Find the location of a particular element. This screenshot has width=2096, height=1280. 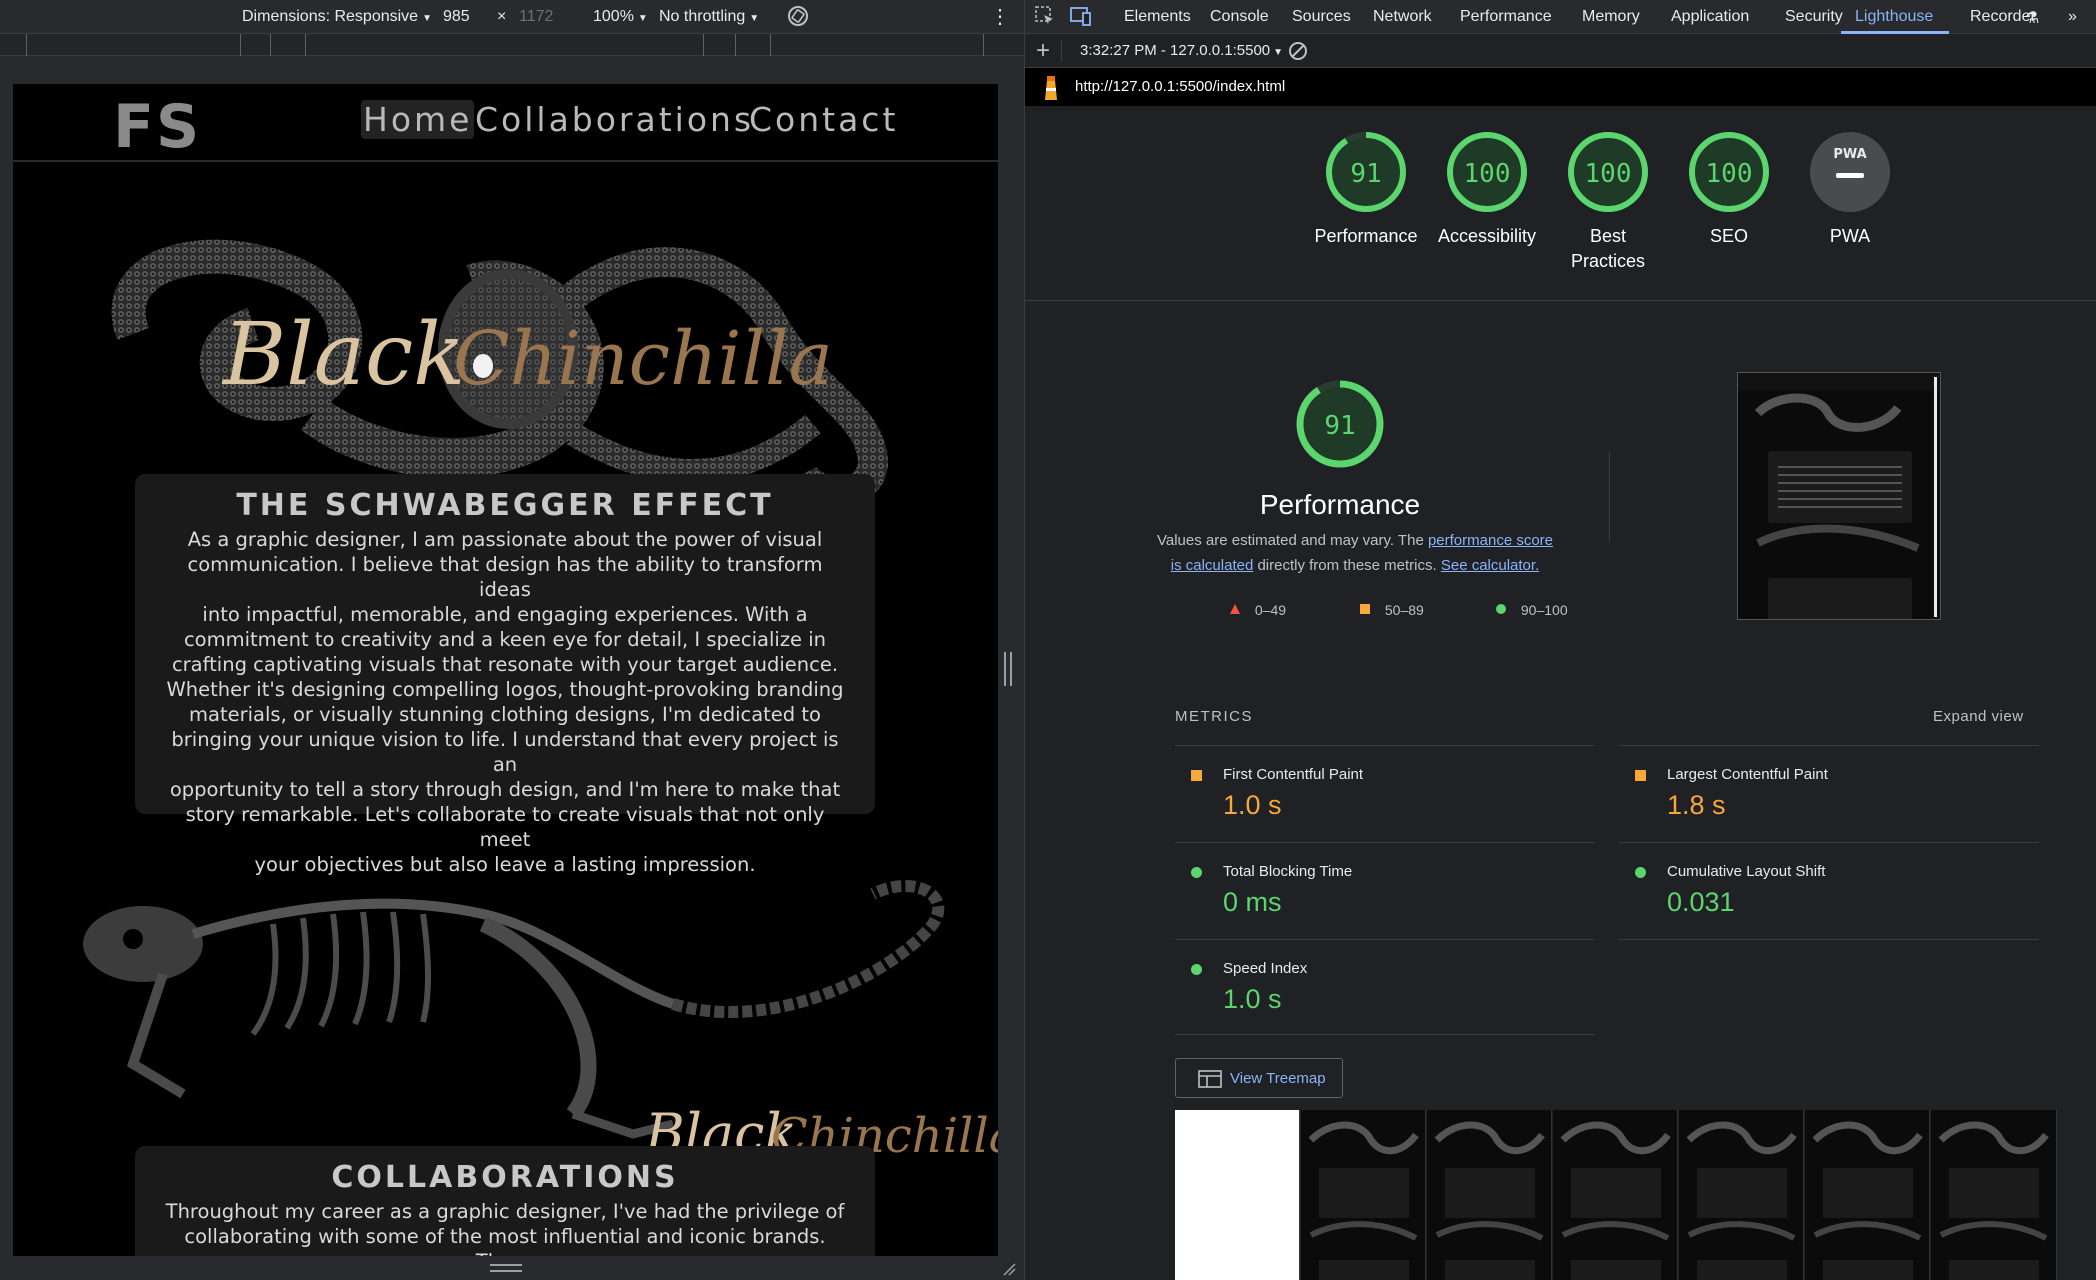

desc-text: directly from these metrics. is located at coordinates (1347, 565).